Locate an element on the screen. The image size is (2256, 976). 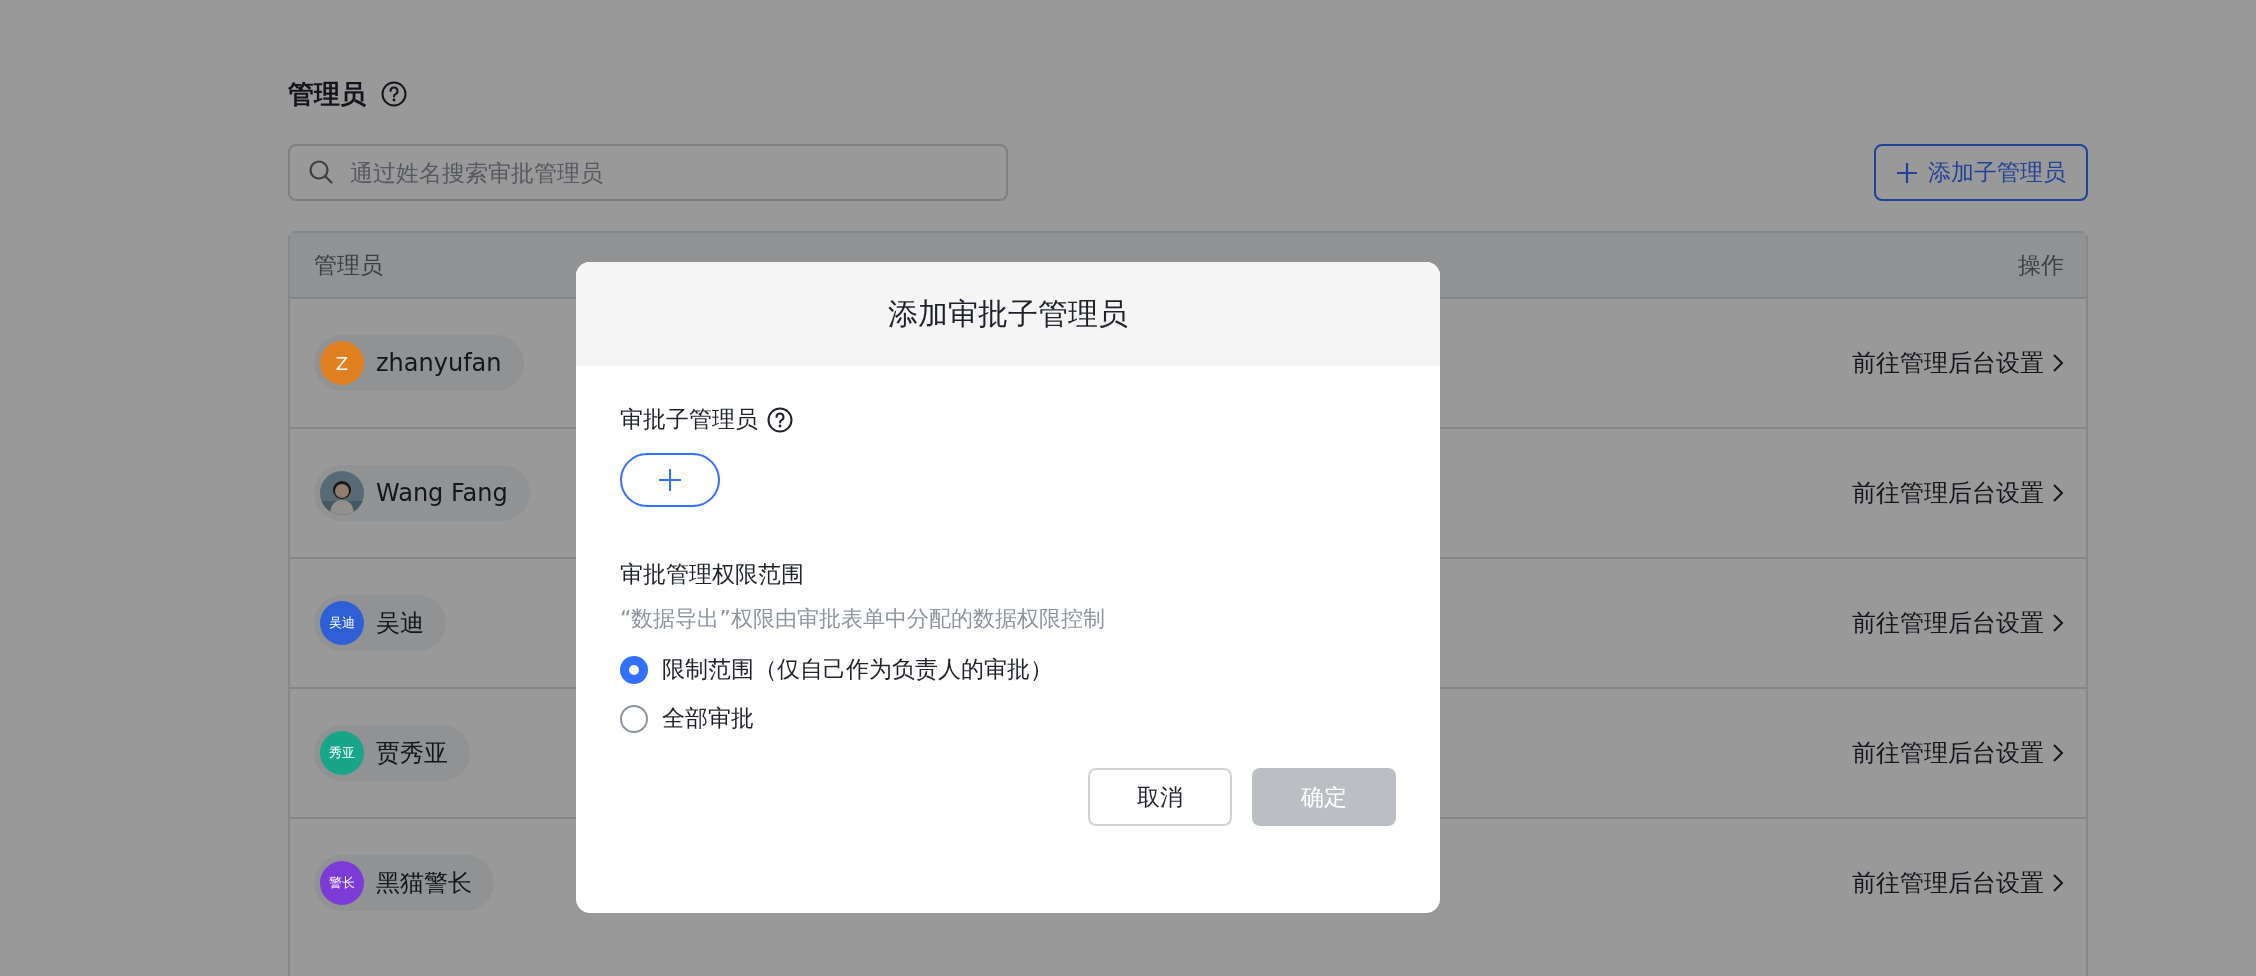
page-title: 管理员 is located at coordinates (327, 94).